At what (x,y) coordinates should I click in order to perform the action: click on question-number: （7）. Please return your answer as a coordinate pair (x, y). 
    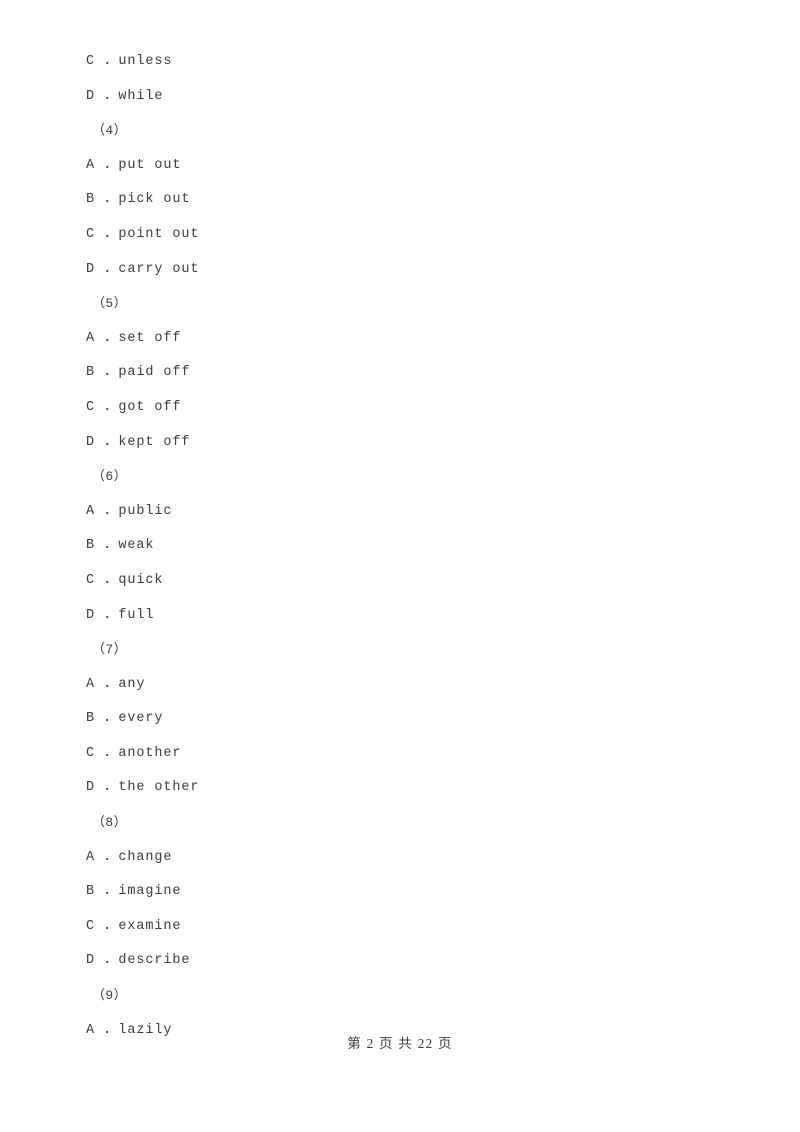
    Looking at the image, I should click on (110, 650).